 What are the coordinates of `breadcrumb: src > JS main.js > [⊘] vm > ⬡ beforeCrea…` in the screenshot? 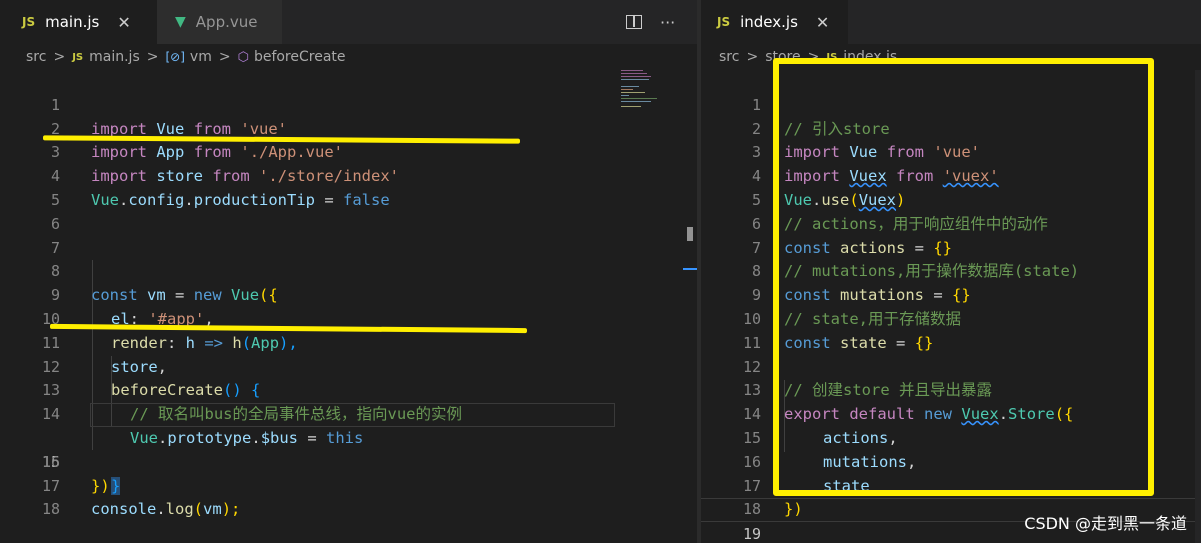 It's located at (348, 57).